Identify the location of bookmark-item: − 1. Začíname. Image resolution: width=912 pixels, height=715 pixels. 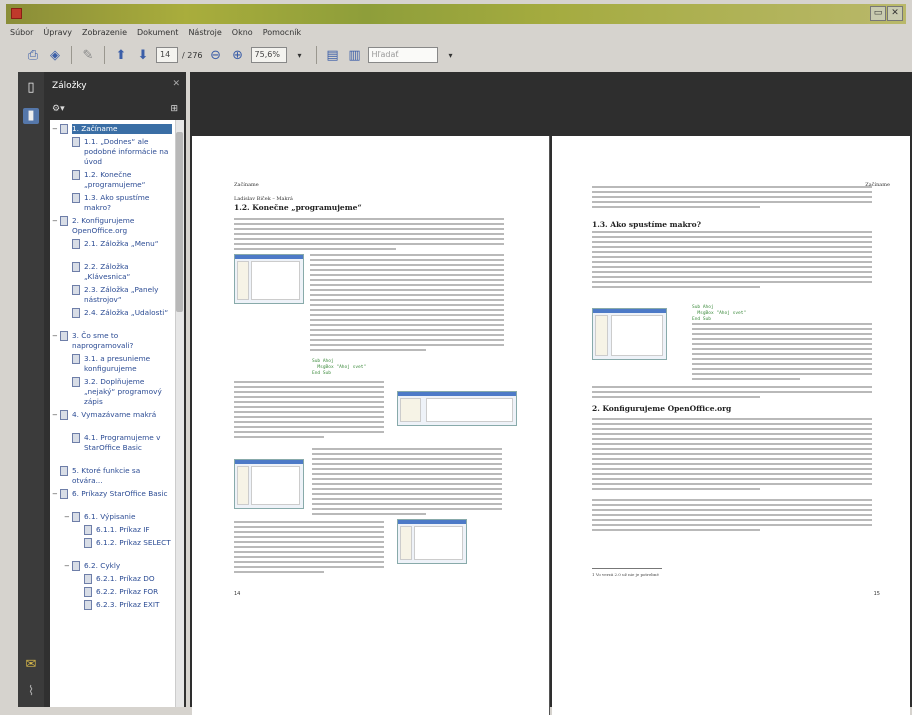
(111, 129).